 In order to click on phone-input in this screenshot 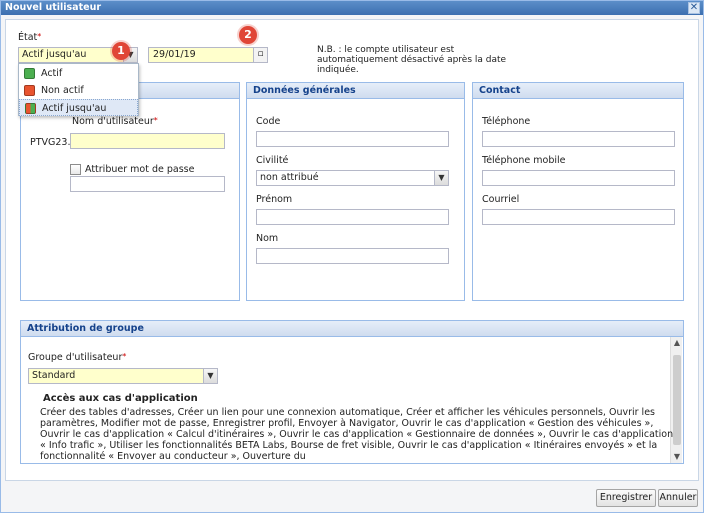, I will do `click(578, 139)`.